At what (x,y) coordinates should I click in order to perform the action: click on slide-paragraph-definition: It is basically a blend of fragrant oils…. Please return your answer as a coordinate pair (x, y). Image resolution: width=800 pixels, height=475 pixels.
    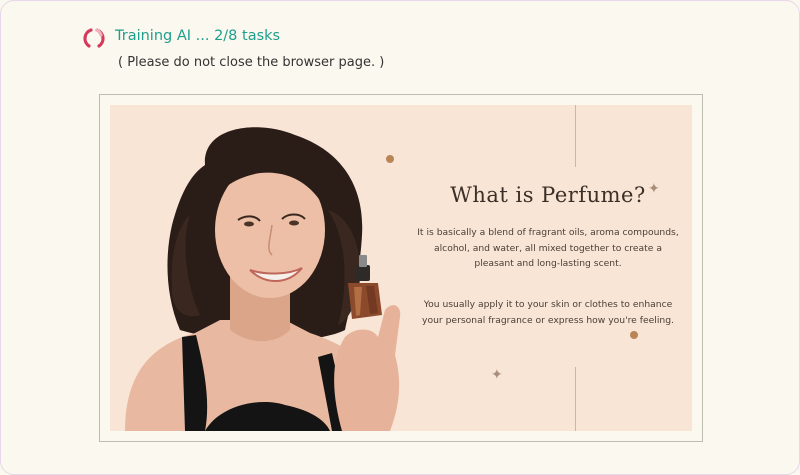
    Looking at the image, I should click on (548, 248).